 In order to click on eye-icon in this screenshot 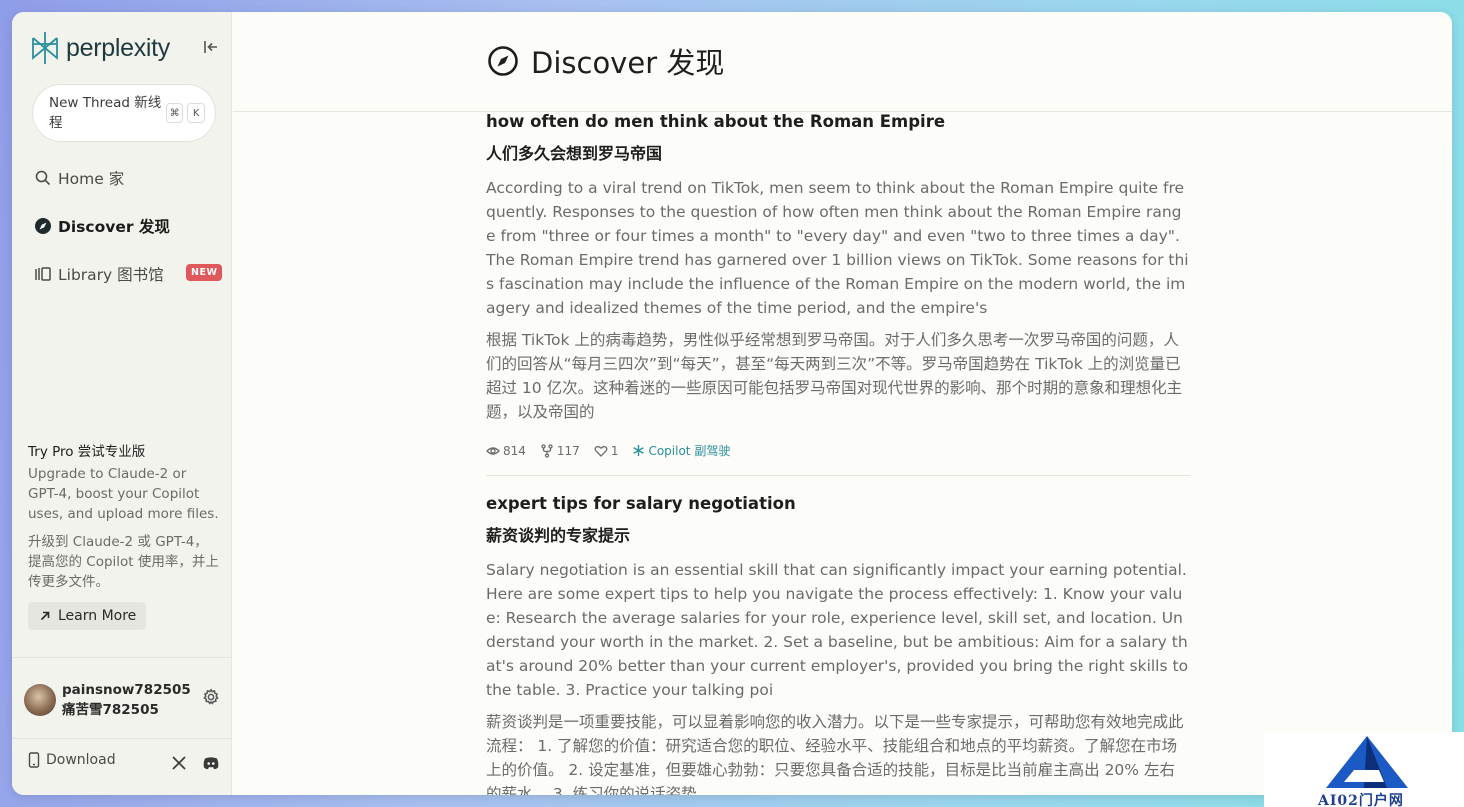, I will do `click(493, 450)`.